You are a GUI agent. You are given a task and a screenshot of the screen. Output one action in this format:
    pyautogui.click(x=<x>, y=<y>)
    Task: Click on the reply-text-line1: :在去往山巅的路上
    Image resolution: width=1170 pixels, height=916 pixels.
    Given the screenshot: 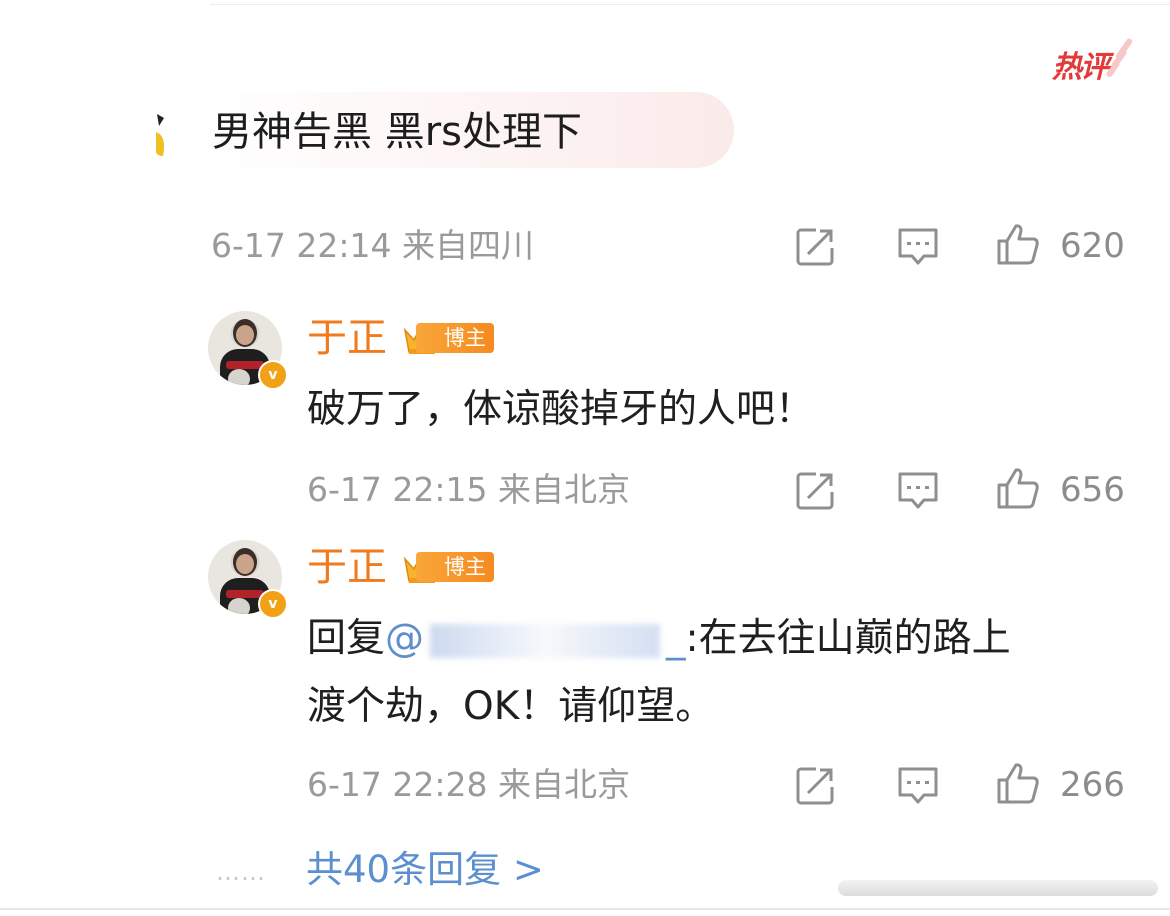 What is the action you would take?
    pyautogui.click(x=848, y=638)
    